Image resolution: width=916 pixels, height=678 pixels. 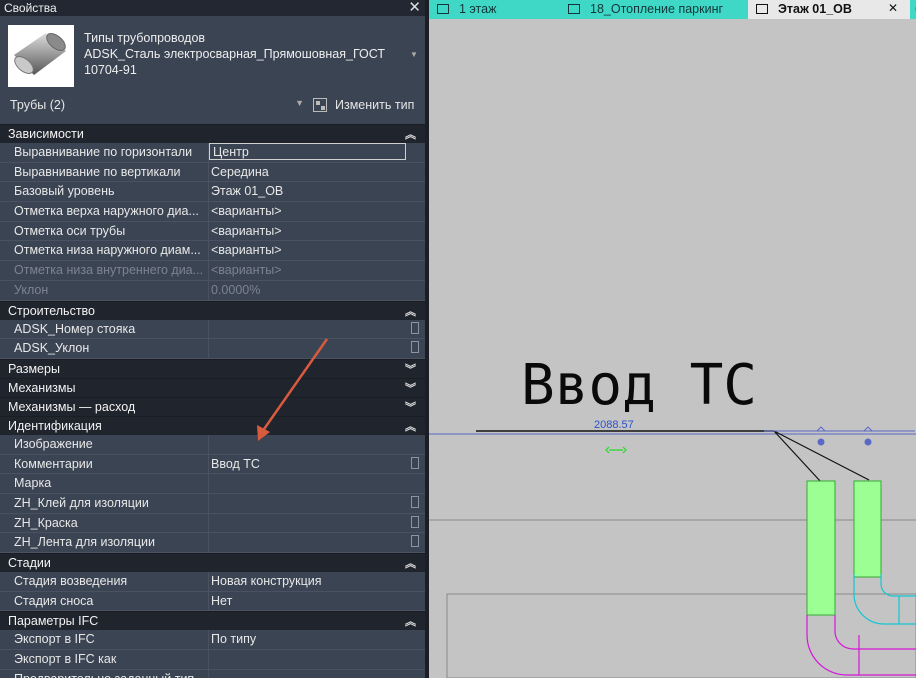 What do you see at coordinates (829, 9) in the screenshot?
I see `view-tab: Этаж 01_ОВ ✕` at bounding box center [829, 9].